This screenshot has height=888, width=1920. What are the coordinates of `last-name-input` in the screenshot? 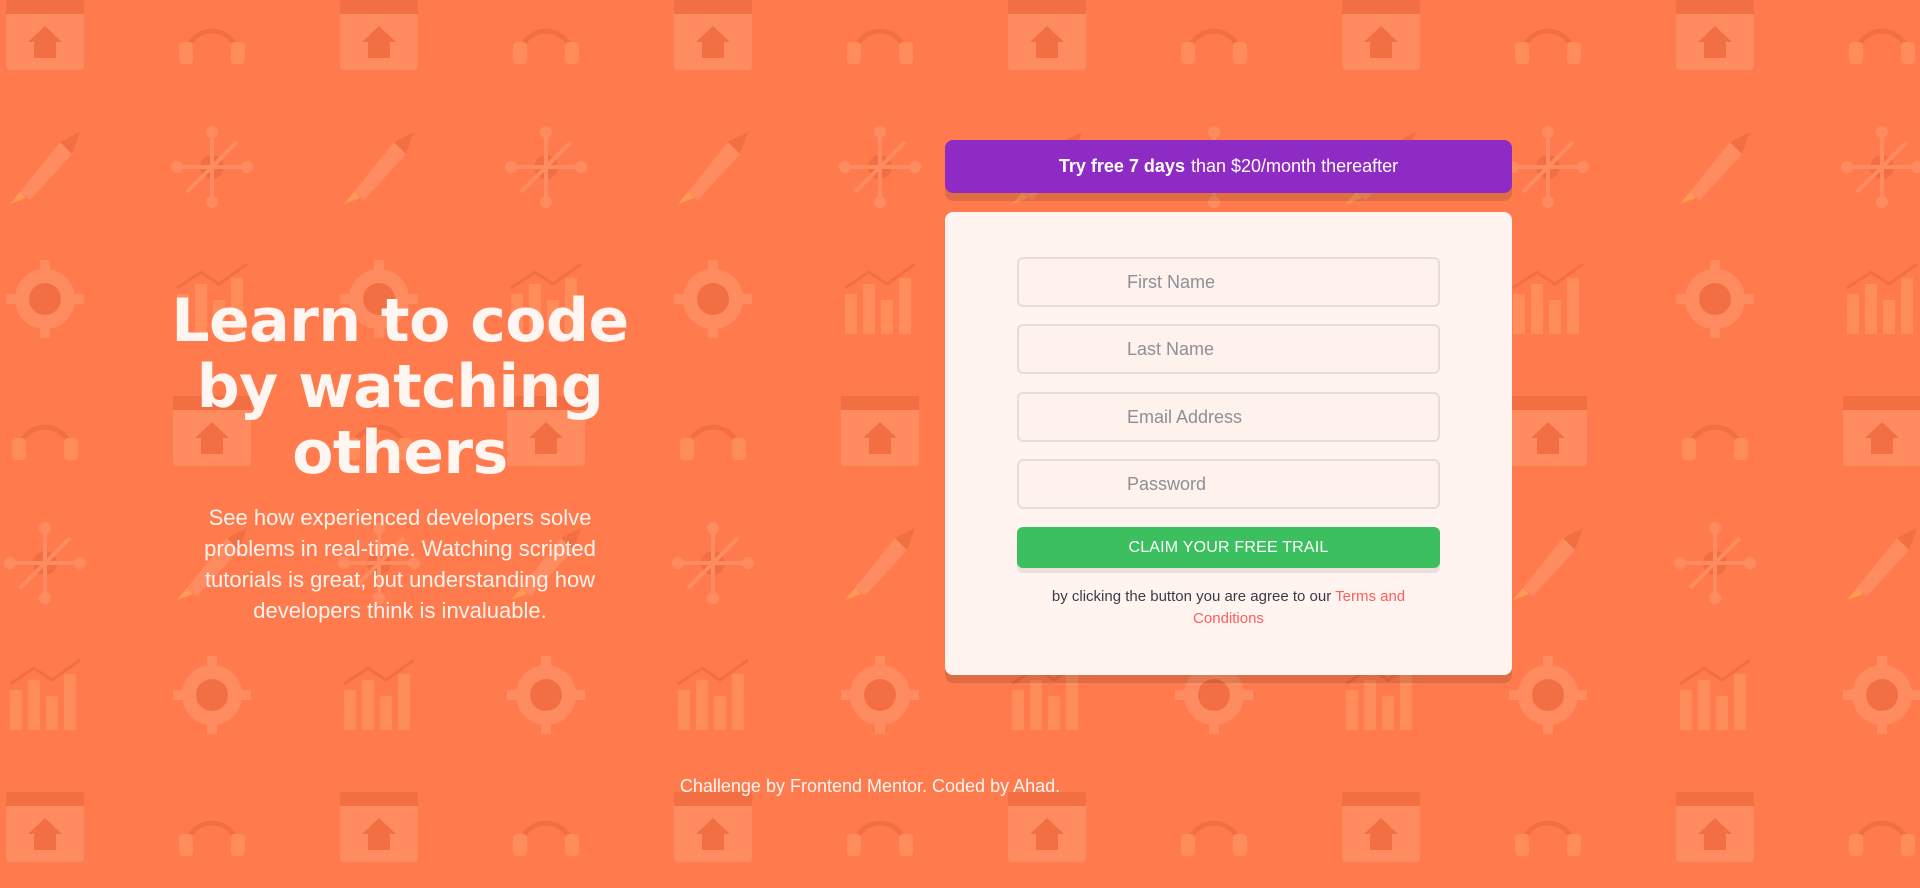 It's located at (1228, 349).